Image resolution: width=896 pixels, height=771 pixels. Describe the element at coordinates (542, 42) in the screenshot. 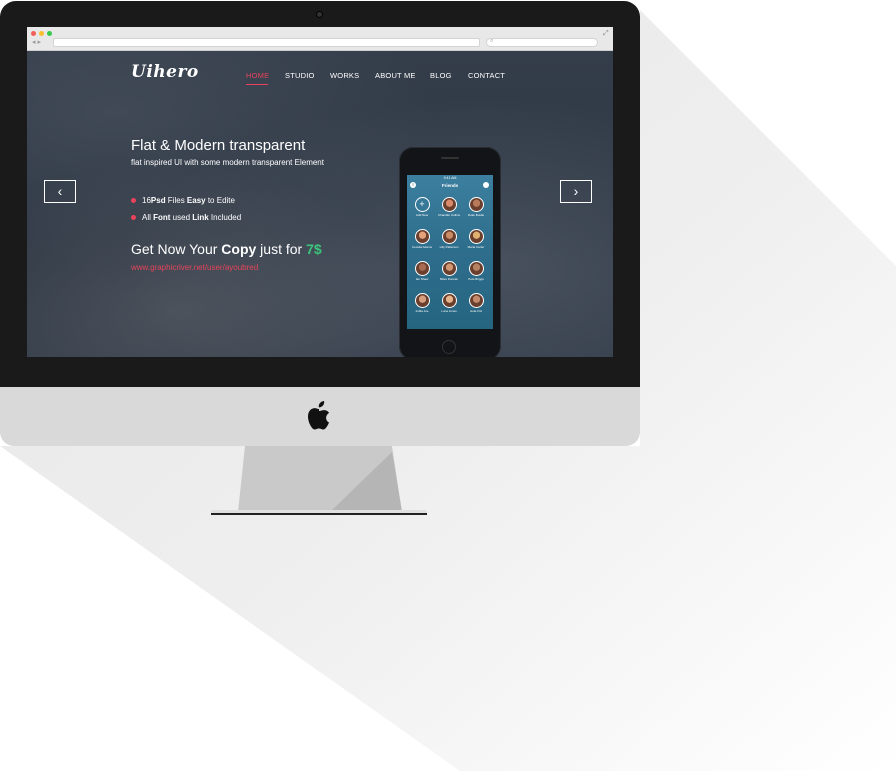

I see `browser-search-input: ⌕` at that location.